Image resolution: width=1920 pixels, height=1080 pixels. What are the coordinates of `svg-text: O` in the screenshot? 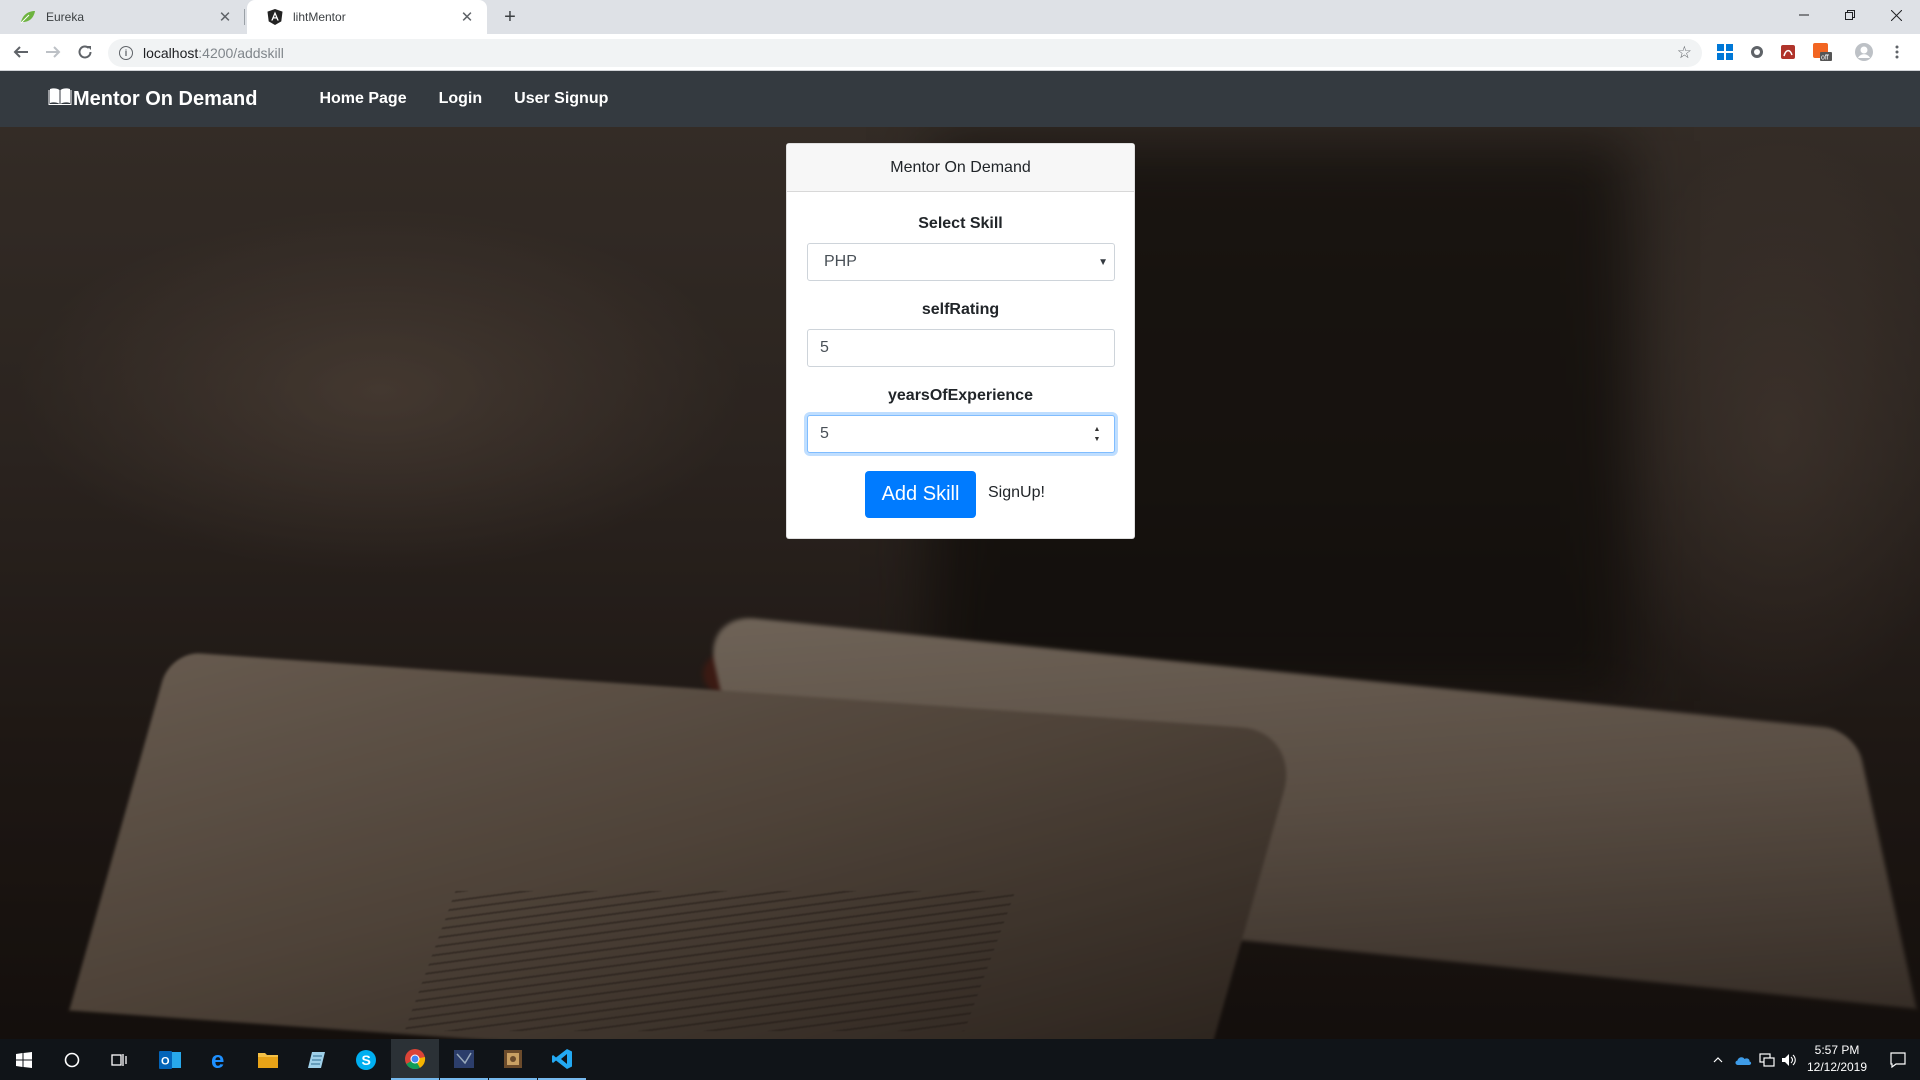 It's located at (165, 1061).